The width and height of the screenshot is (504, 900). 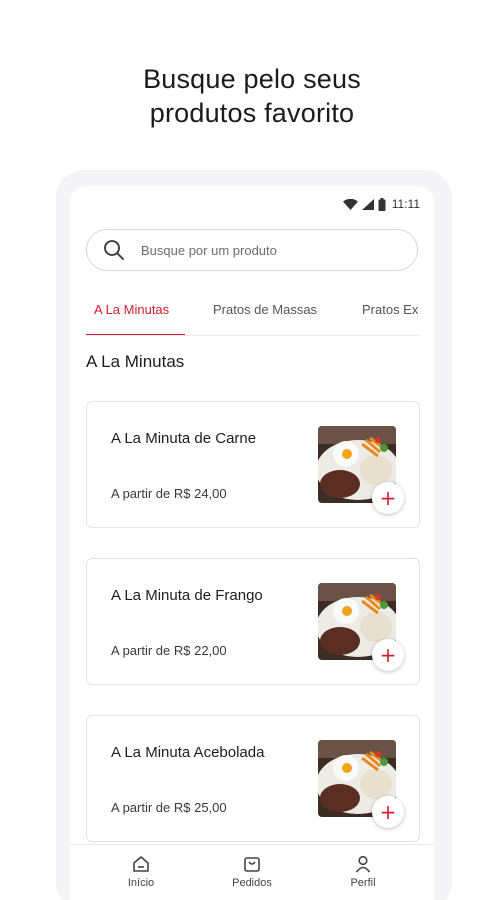 I want to click on nav-label: Perfil, so click(x=363, y=883).